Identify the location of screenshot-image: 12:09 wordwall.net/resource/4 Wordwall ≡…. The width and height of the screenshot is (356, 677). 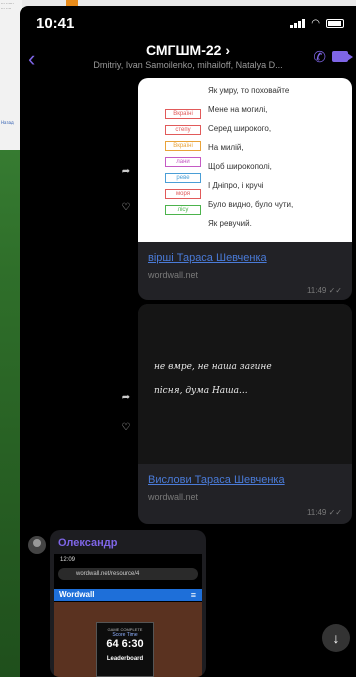
(128, 615).